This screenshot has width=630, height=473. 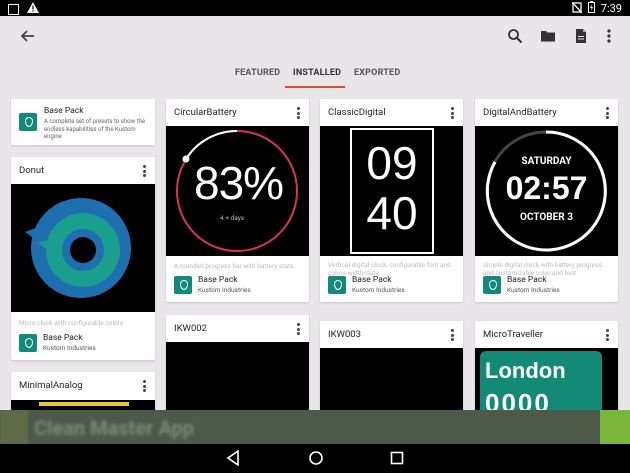 I want to click on ikw002-preview, so click(x=237, y=376).